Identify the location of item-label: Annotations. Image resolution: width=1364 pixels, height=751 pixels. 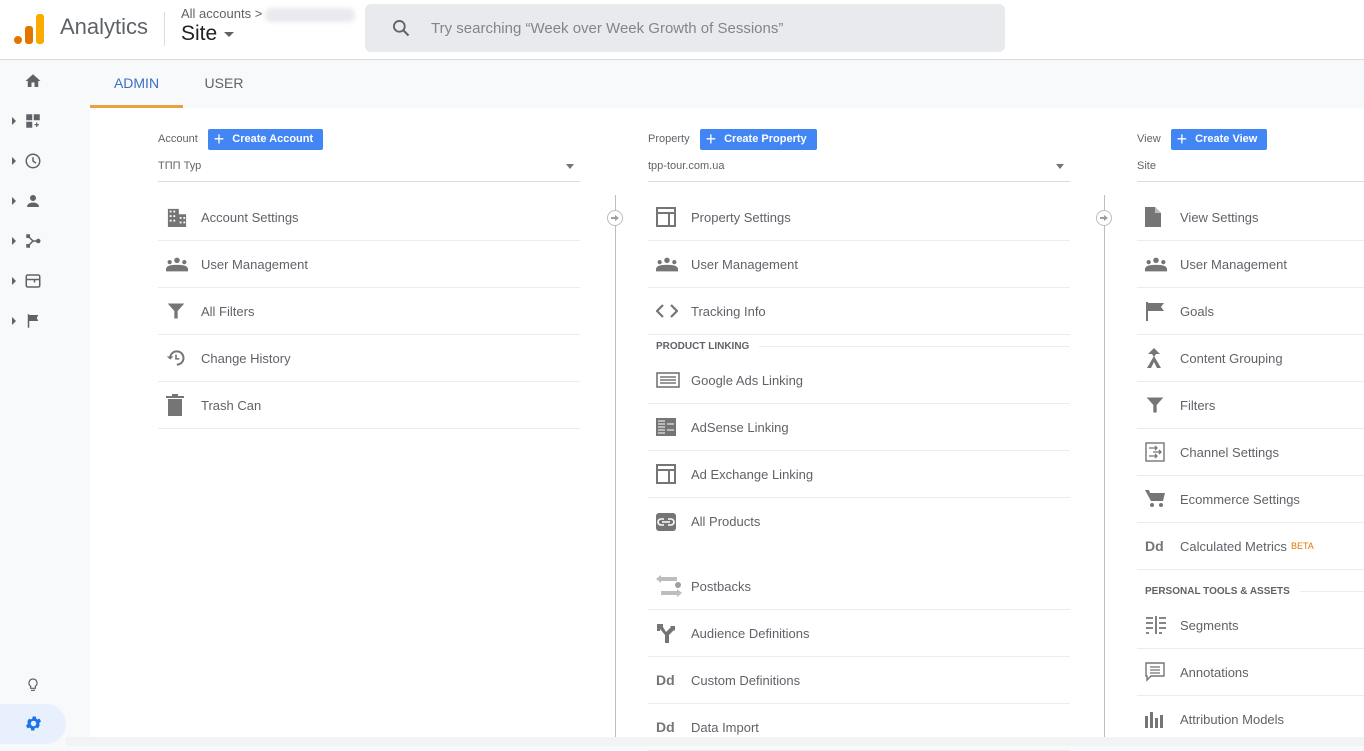
(1214, 672).